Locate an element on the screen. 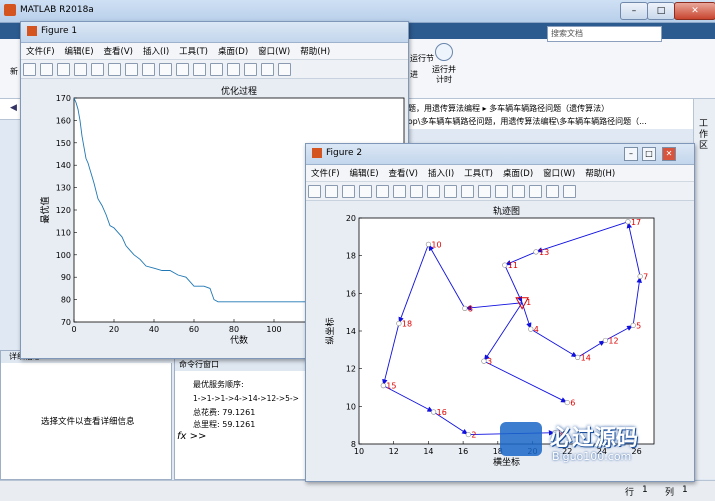 The width and height of the screenshot is (715, 501). status-bar: 行 1 列 1 is located at coordinates (357, 490).